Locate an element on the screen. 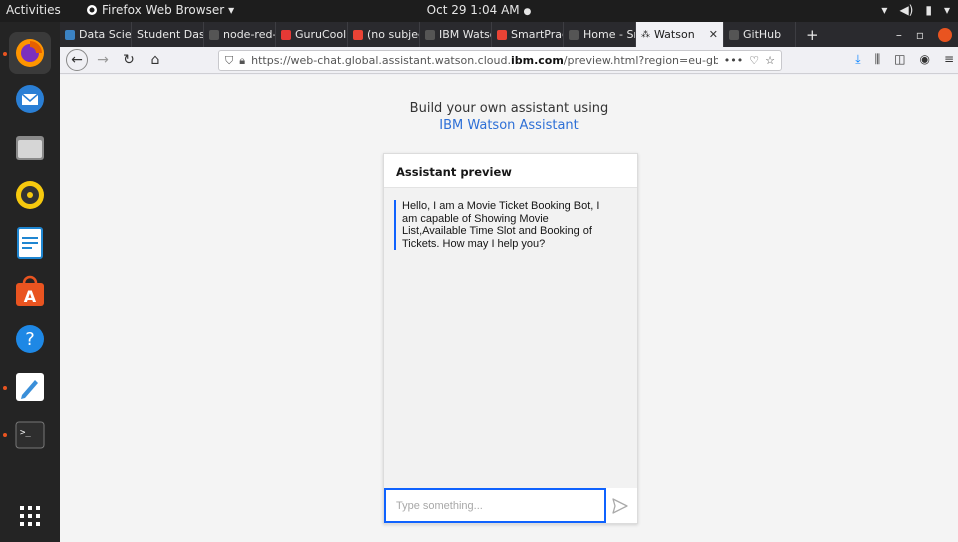 Image resolution: width=958 pixels, height=542 pixels. dock-software: A is located at coordinates (30, 291).